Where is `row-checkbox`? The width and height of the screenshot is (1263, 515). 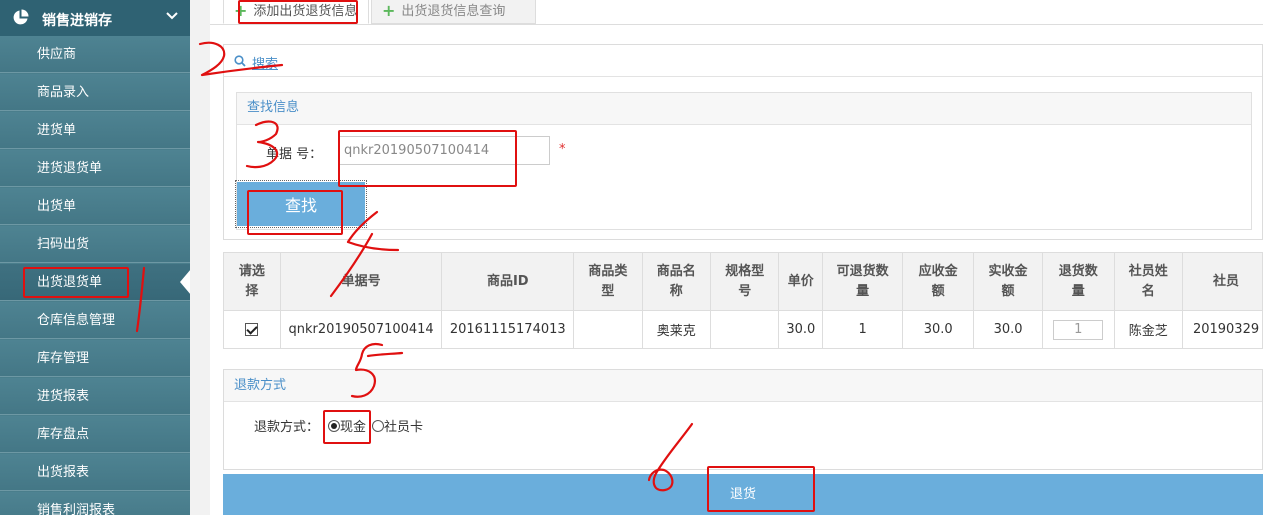
row-checkbox is located at coordinates (252, 329).